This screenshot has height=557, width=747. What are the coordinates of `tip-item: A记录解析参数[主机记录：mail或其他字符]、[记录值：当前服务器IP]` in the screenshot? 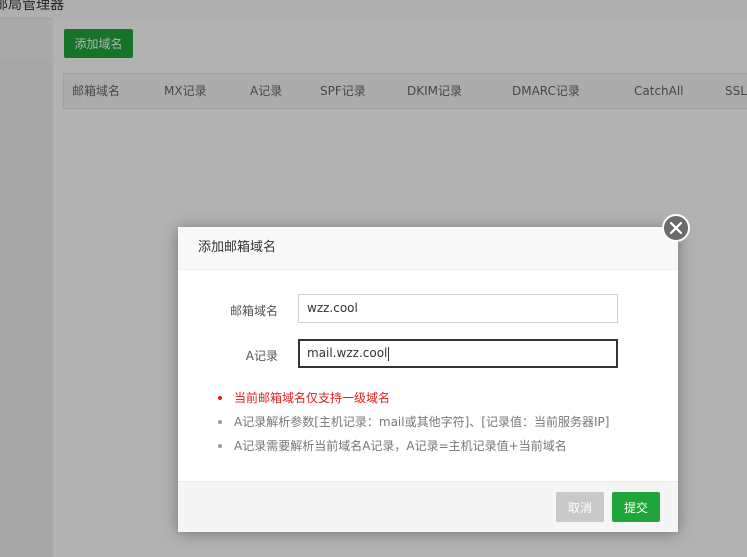 It's located at (413, 421).